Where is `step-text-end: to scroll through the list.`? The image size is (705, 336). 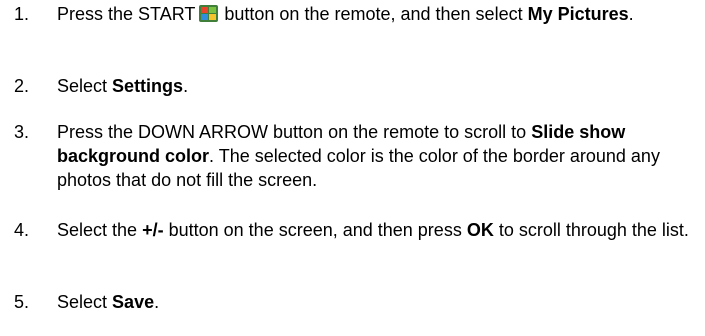 step-text-end: to scroll through the list. is located at coordinates (593, 230).